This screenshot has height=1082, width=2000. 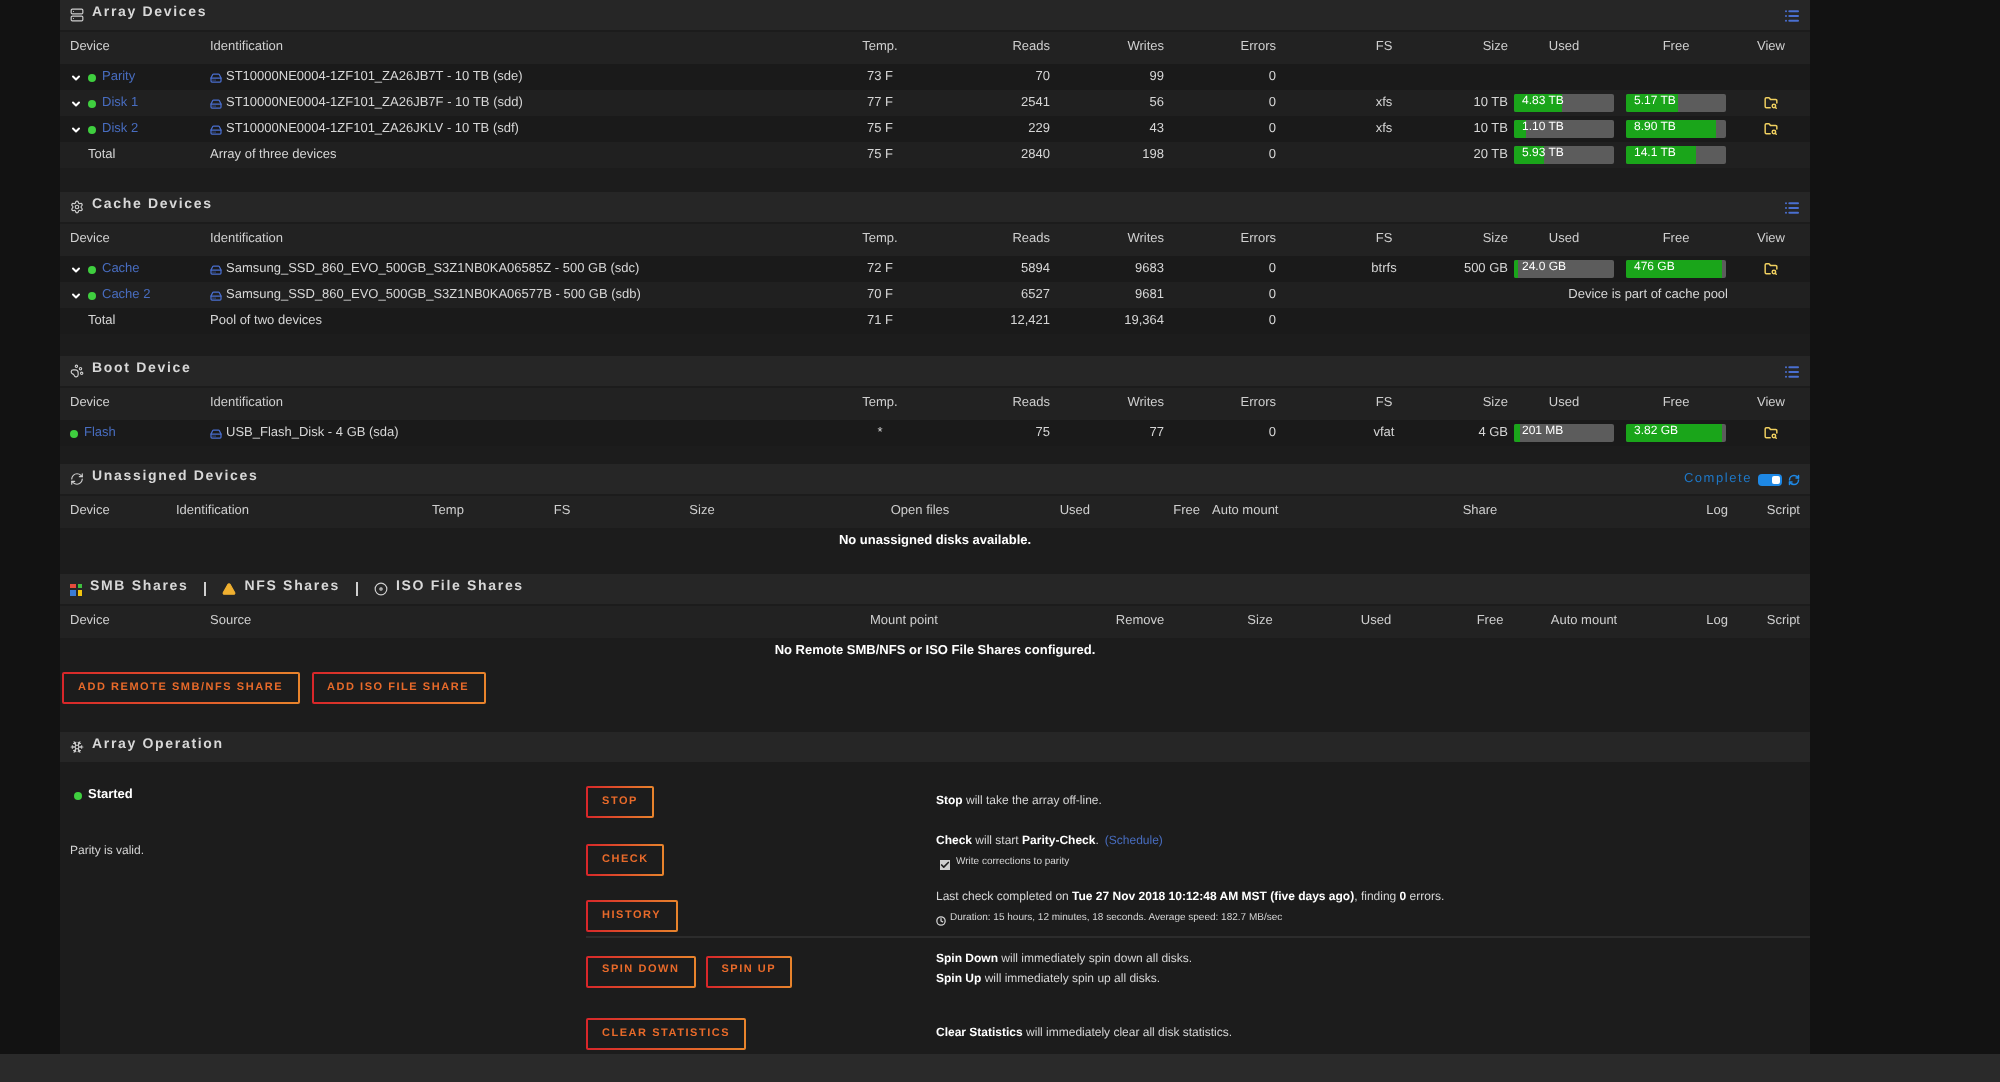 I want to click on checkbox, so click(x=945, y=864).